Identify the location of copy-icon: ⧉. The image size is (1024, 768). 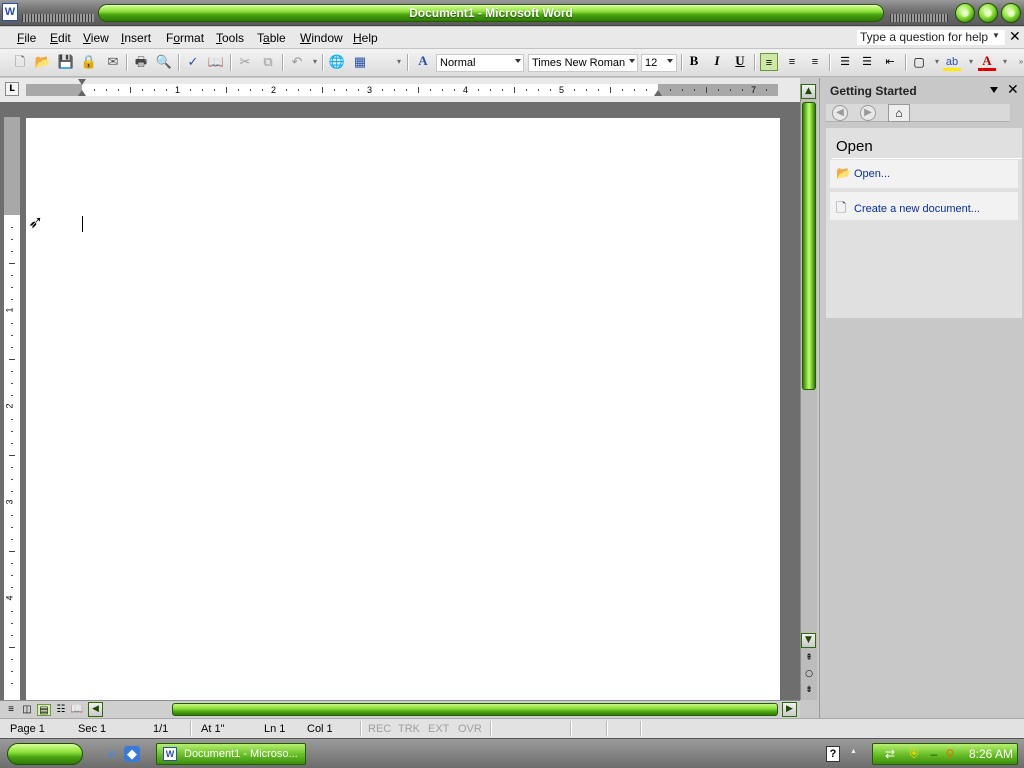
(268, 62).